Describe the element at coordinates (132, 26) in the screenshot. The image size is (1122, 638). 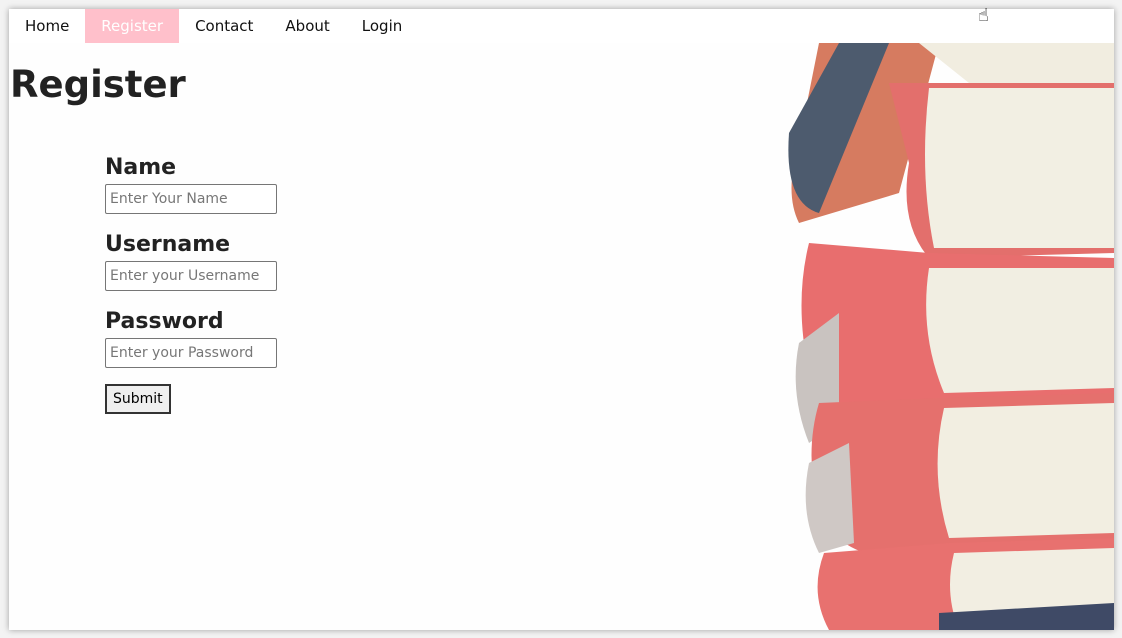
I see `nav-register: Register` at that location.